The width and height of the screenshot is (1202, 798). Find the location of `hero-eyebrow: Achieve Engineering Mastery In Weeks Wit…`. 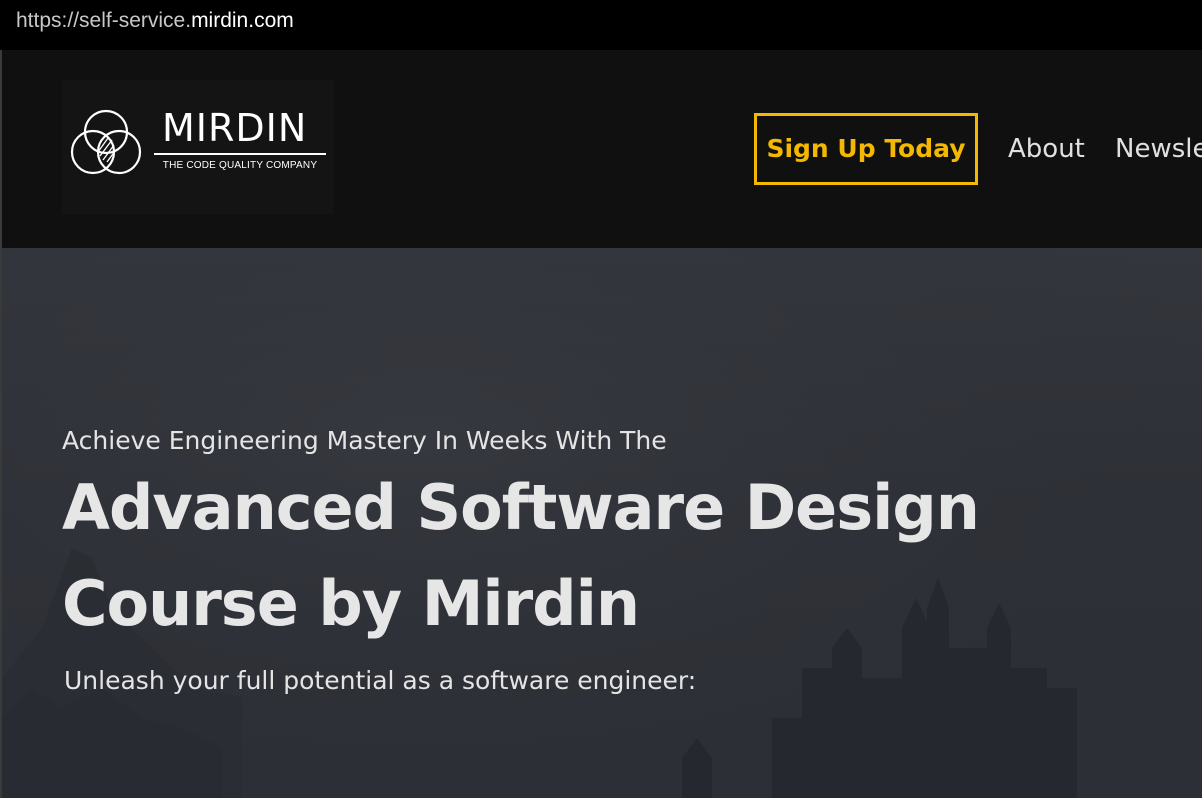

hero-eyebrow: Achieve Engineering Mastery In Weeks Wit… is located at coordinates (364, 440).